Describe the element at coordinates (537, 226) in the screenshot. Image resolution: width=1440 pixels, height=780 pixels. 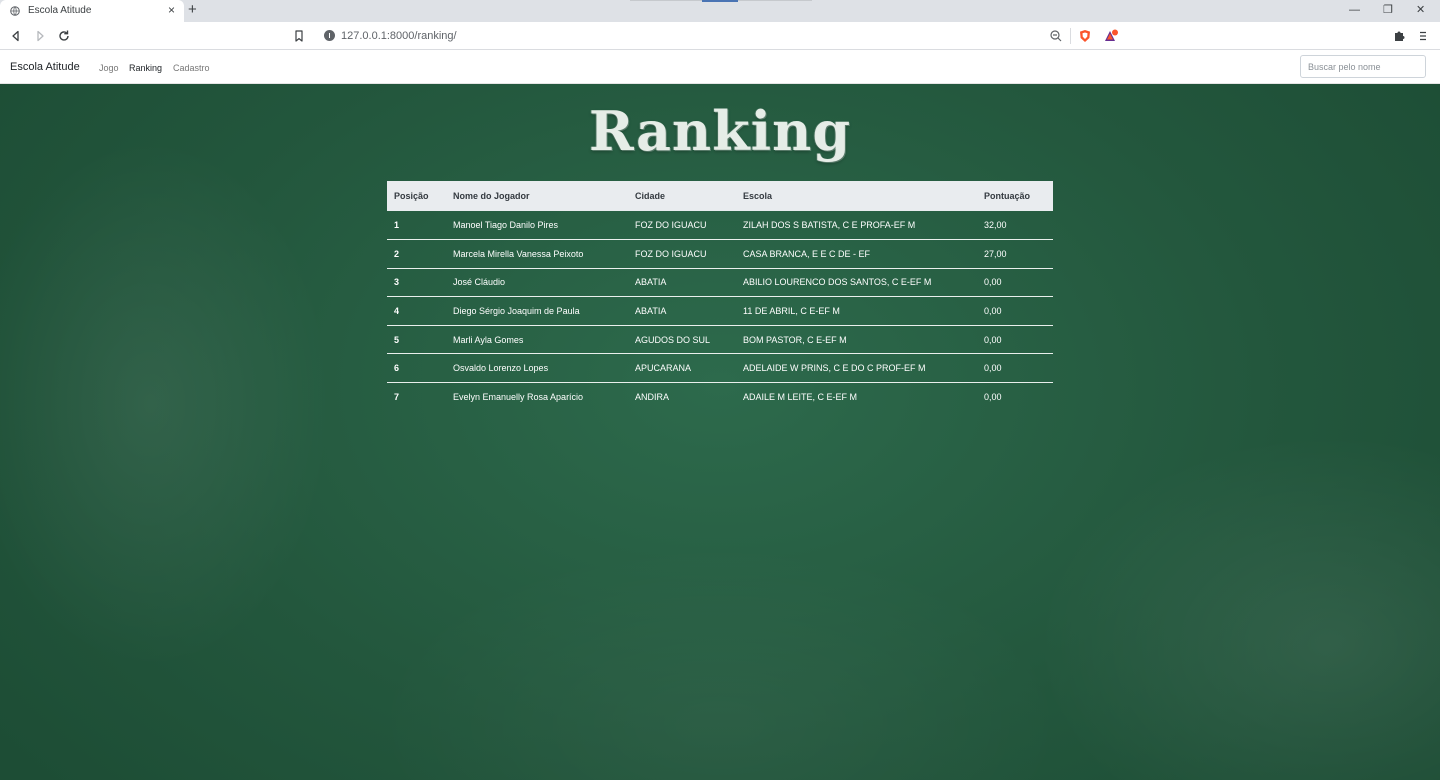
I see `cell-nome: Manoel Tiago Danilo Pires` at that location.